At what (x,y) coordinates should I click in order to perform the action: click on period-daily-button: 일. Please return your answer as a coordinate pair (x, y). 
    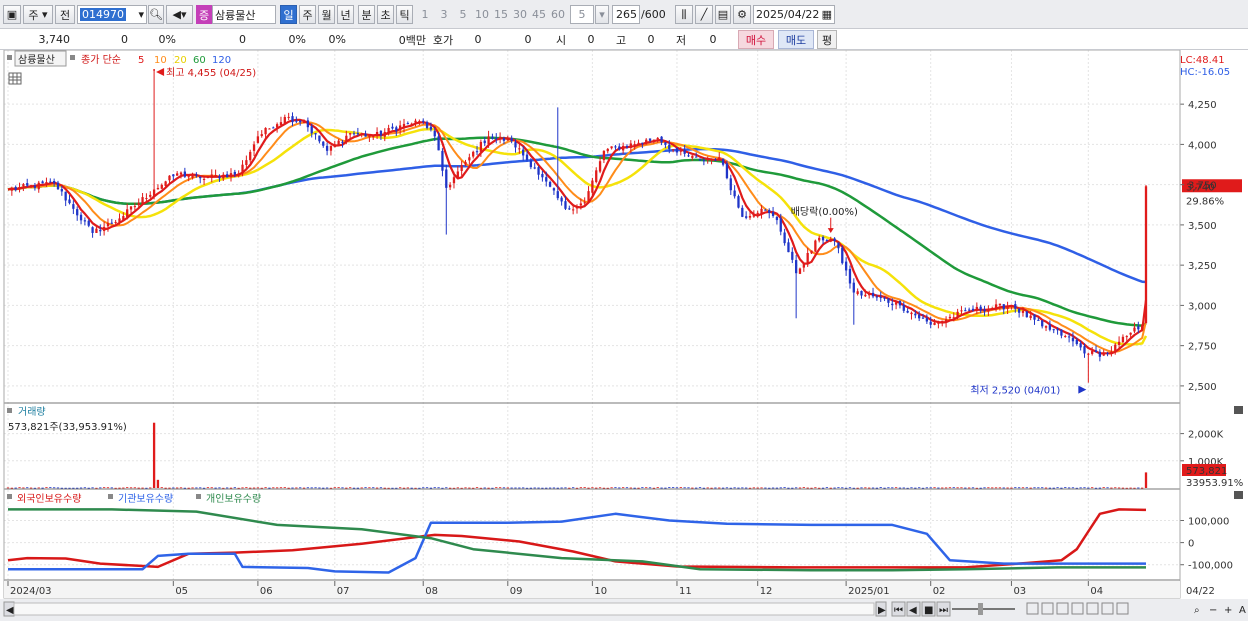
    Looking at the image, I should click on (288, 14).